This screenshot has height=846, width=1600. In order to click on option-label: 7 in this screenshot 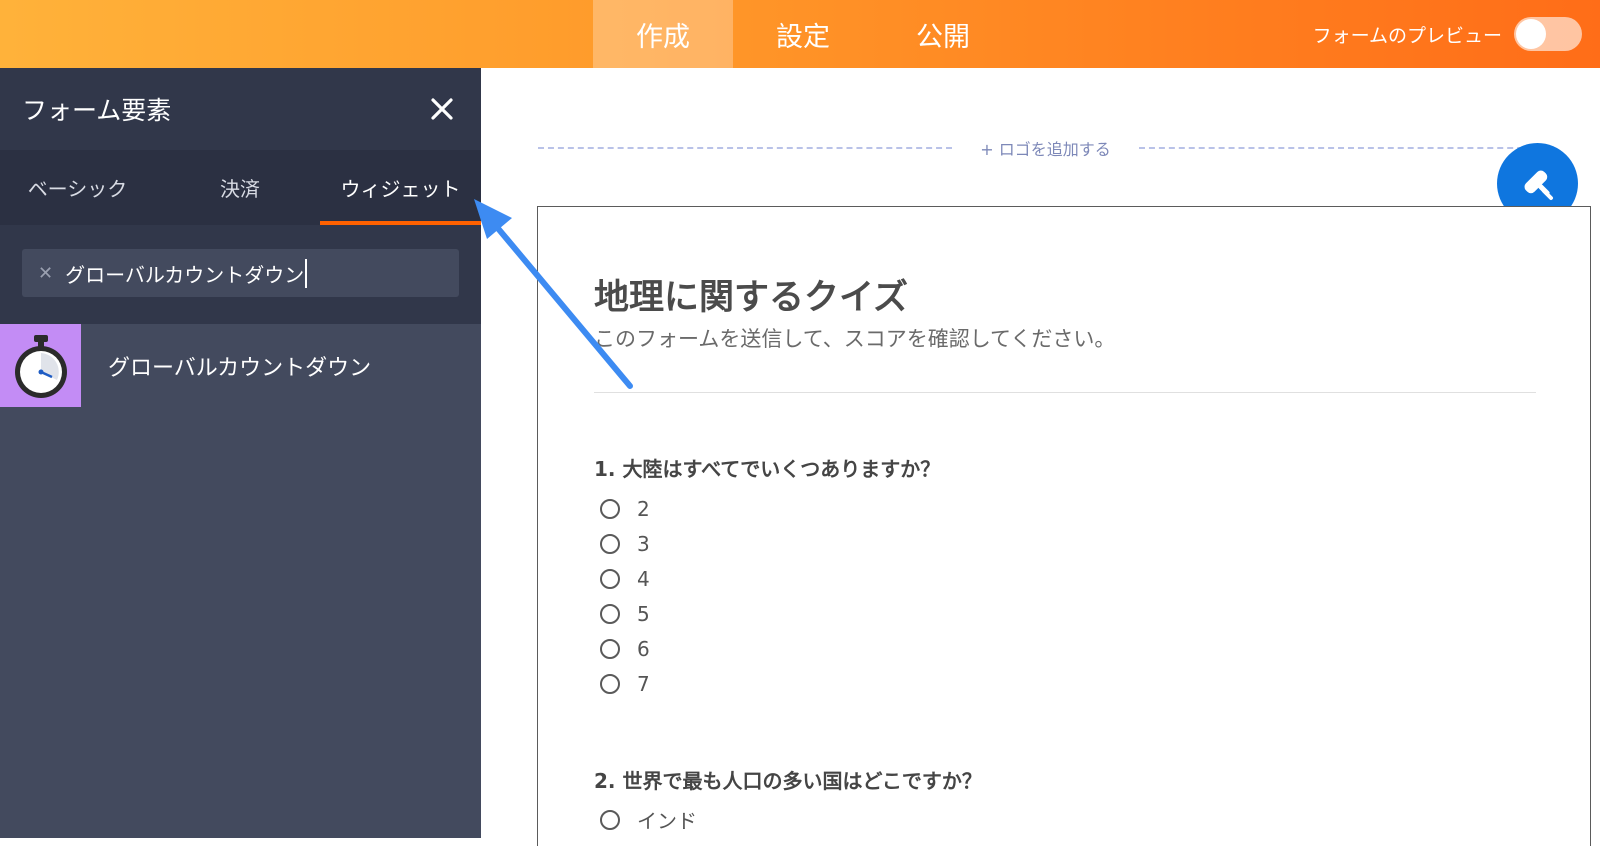, I will do `click(643, 683)`.